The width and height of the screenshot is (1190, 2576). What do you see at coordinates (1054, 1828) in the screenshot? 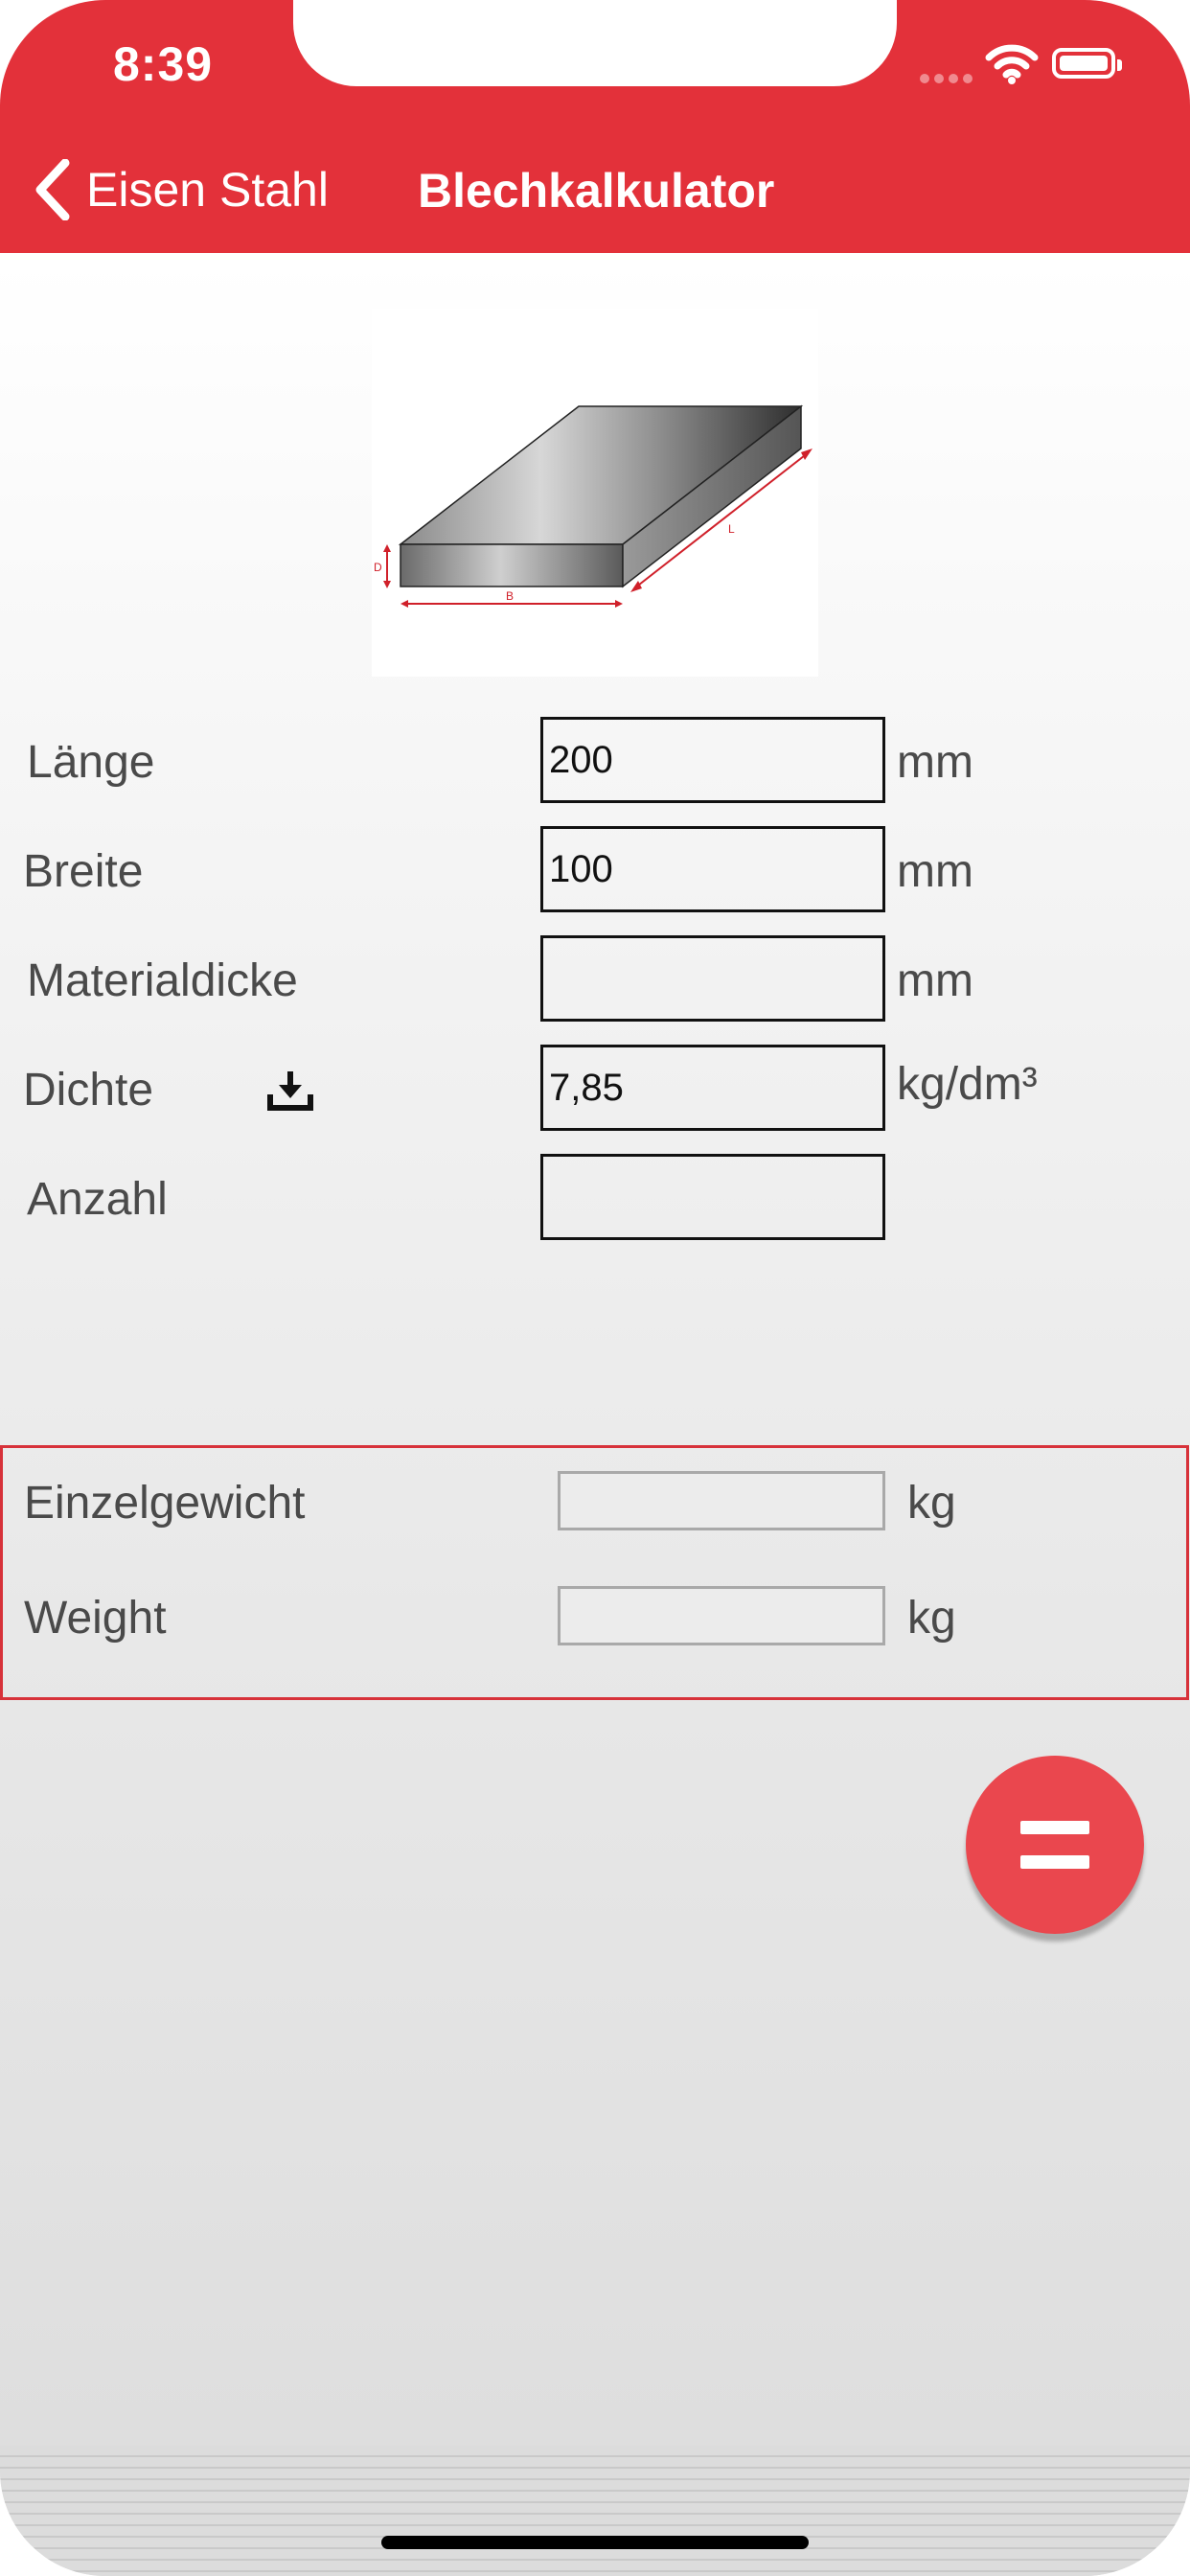
I see `equals-icon` at bounding box center [1054, 1828].